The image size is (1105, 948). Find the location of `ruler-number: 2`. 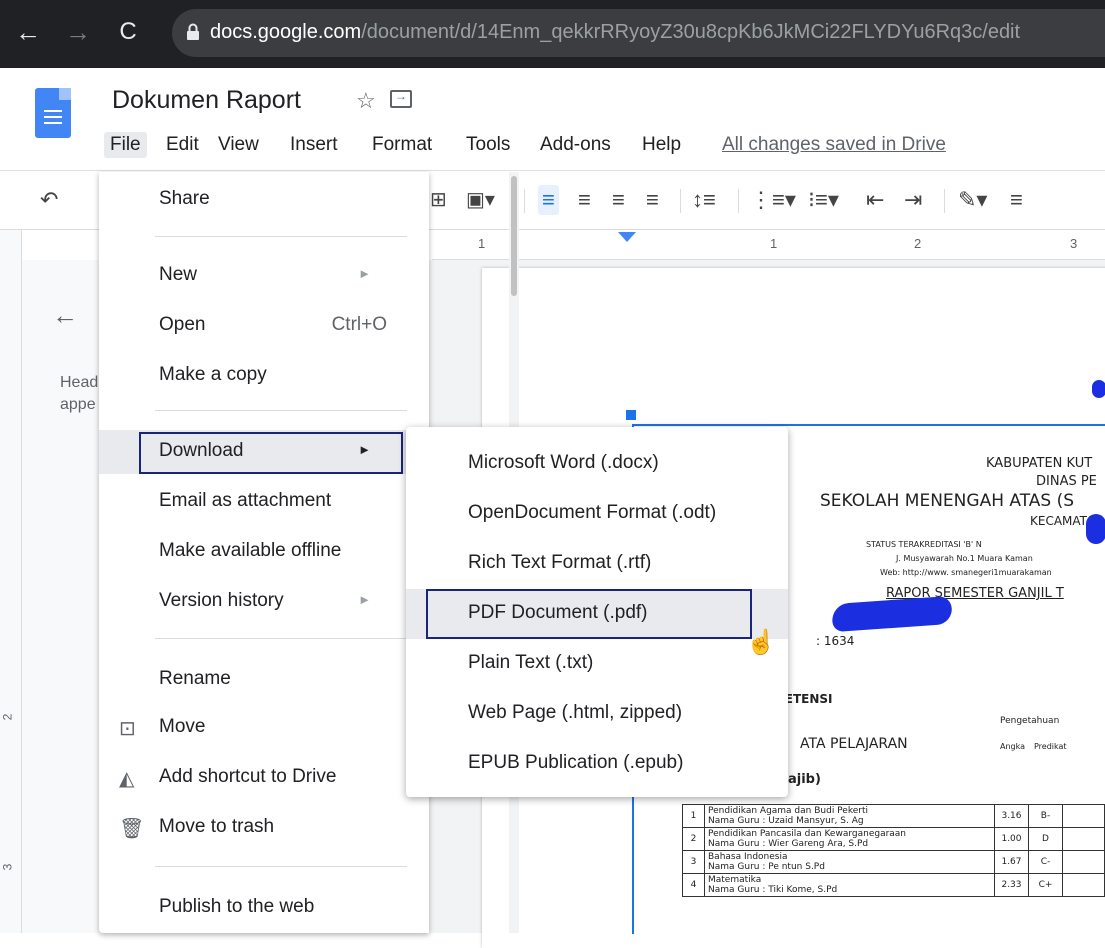

ruler-number: 2 is located at coordinates (918, 243).